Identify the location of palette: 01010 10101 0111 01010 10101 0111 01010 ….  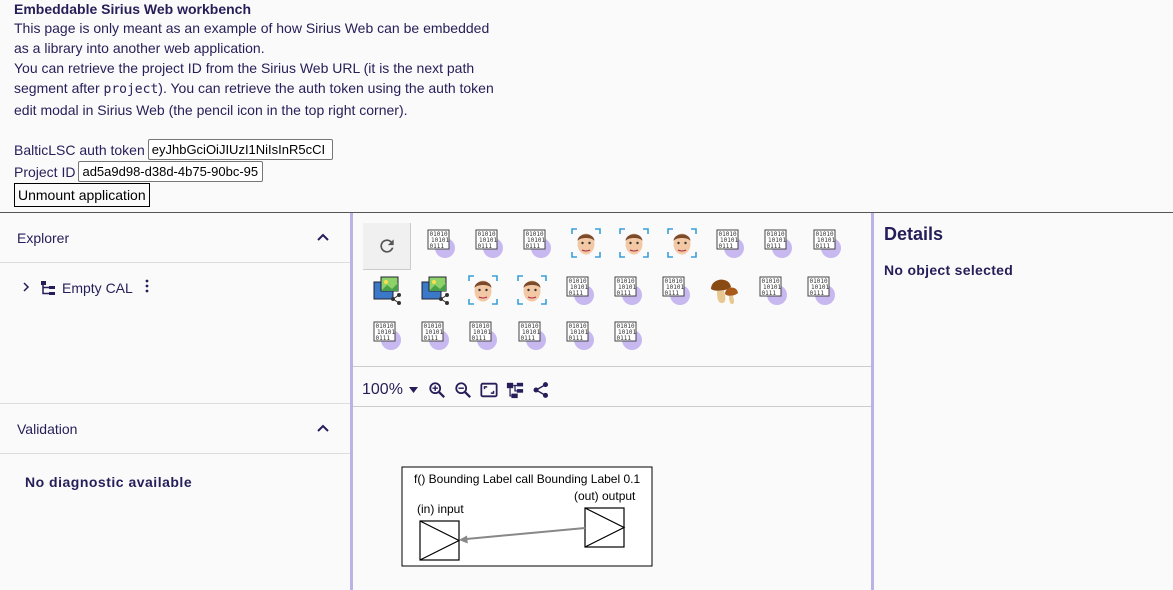
(612, 289).